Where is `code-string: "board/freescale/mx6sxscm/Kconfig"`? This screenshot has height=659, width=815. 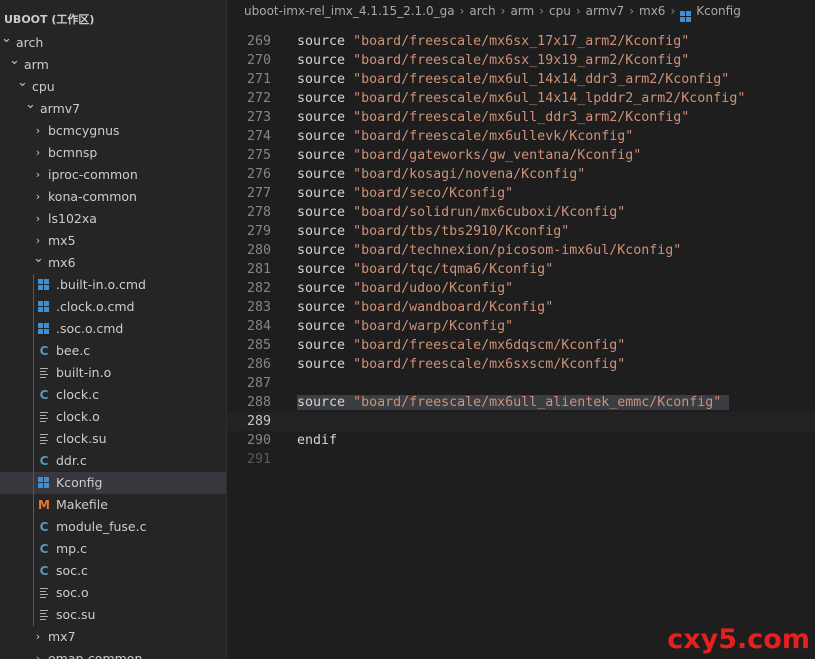 code-string: "board/freescale/mx6sxscm/Kconfig" is located at coordinates (489, 364).